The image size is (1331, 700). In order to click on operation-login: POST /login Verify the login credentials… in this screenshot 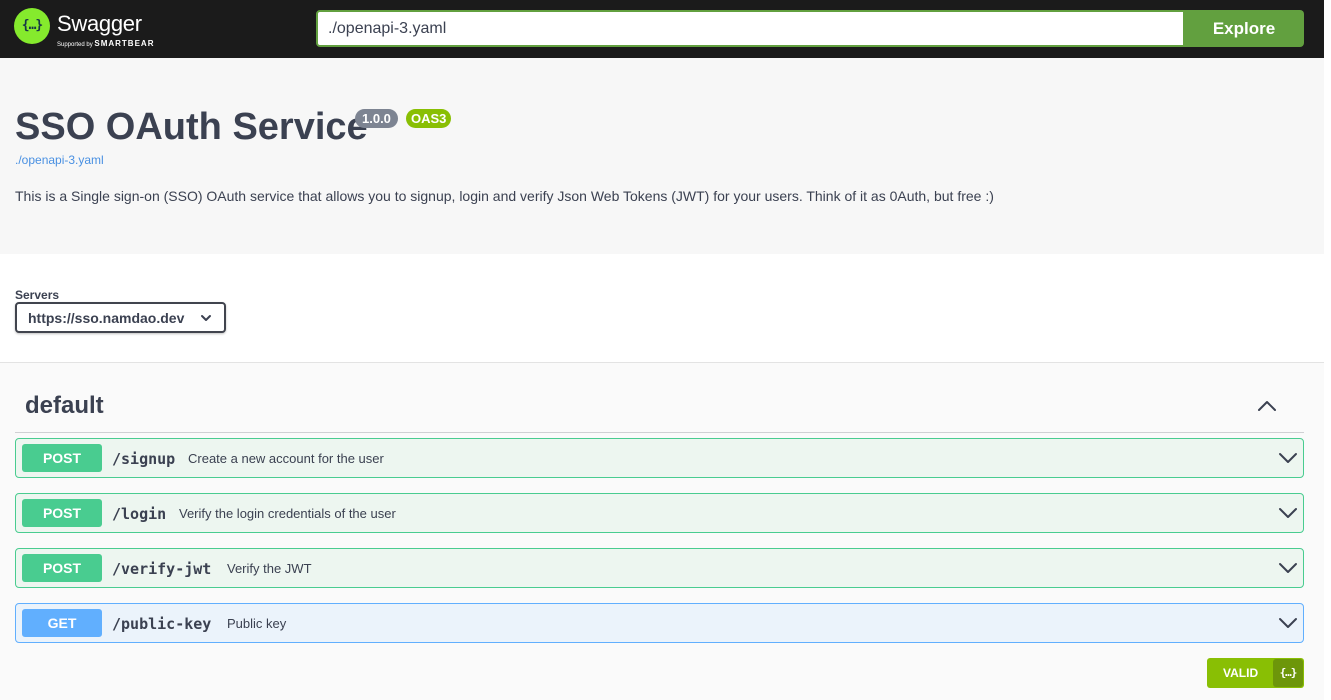, I will do `click(659, 513)`.